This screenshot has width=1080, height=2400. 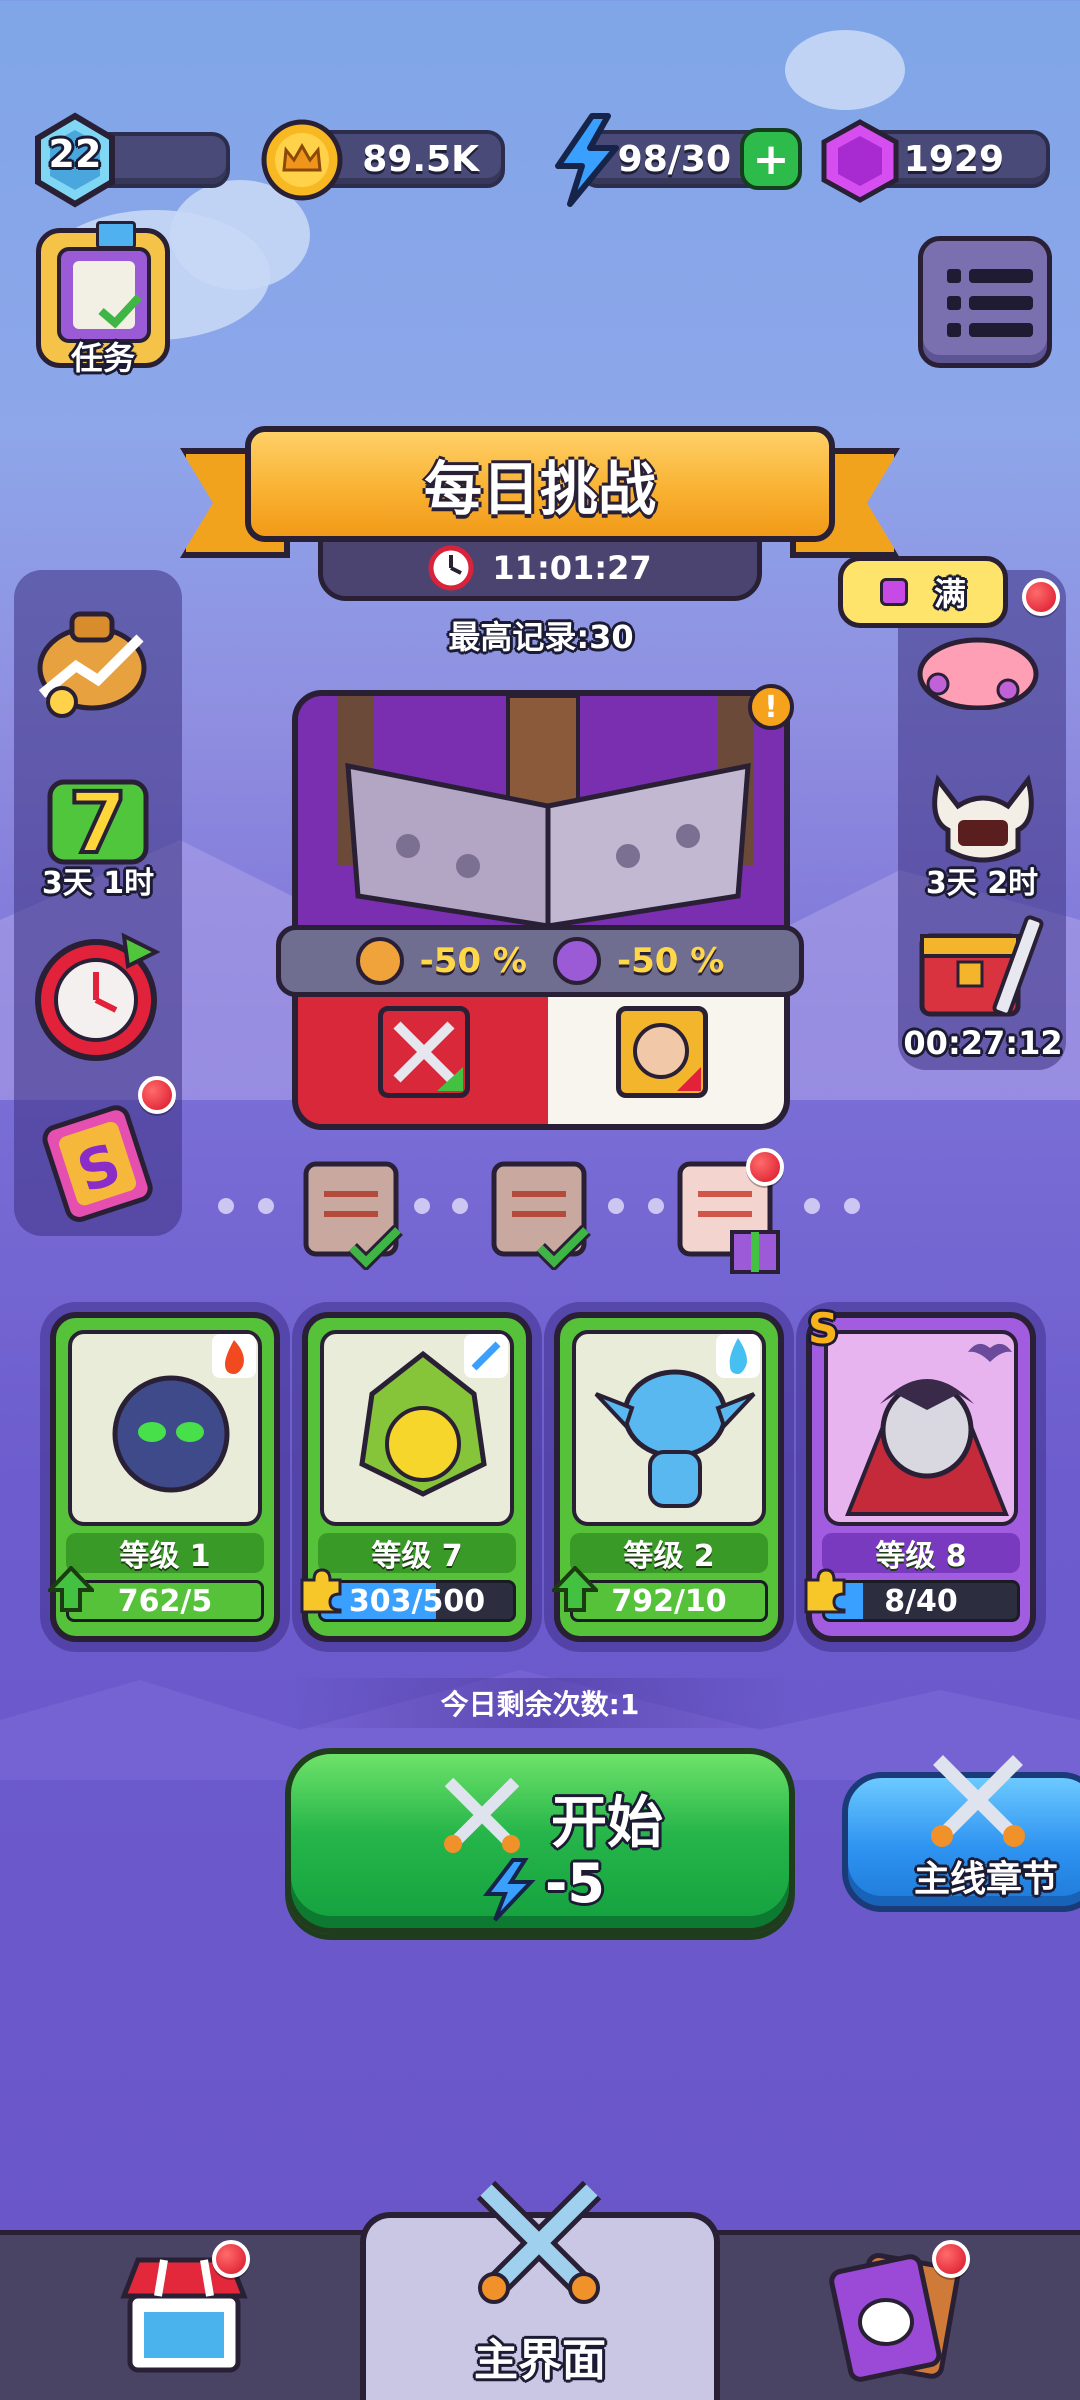 I want to click on hero-progress: 792/10, so click(x=669, y=1601).